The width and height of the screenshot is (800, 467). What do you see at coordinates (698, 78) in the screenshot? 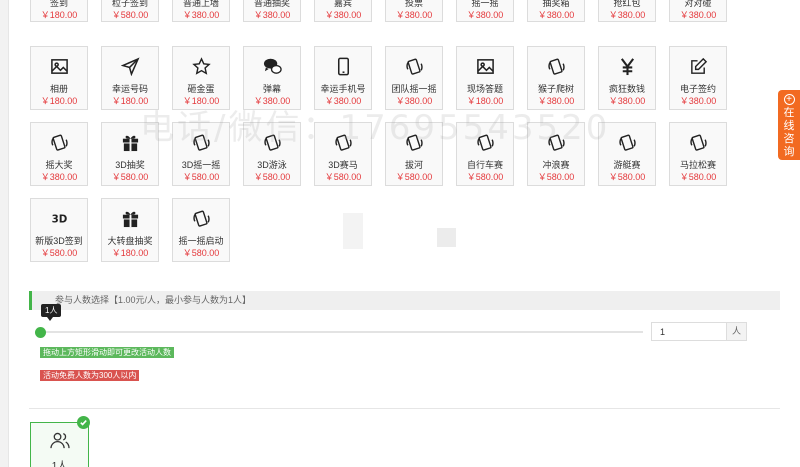
I see `feature-tile: 电子签约 ￥380.00` at bounding box center [698, 78].